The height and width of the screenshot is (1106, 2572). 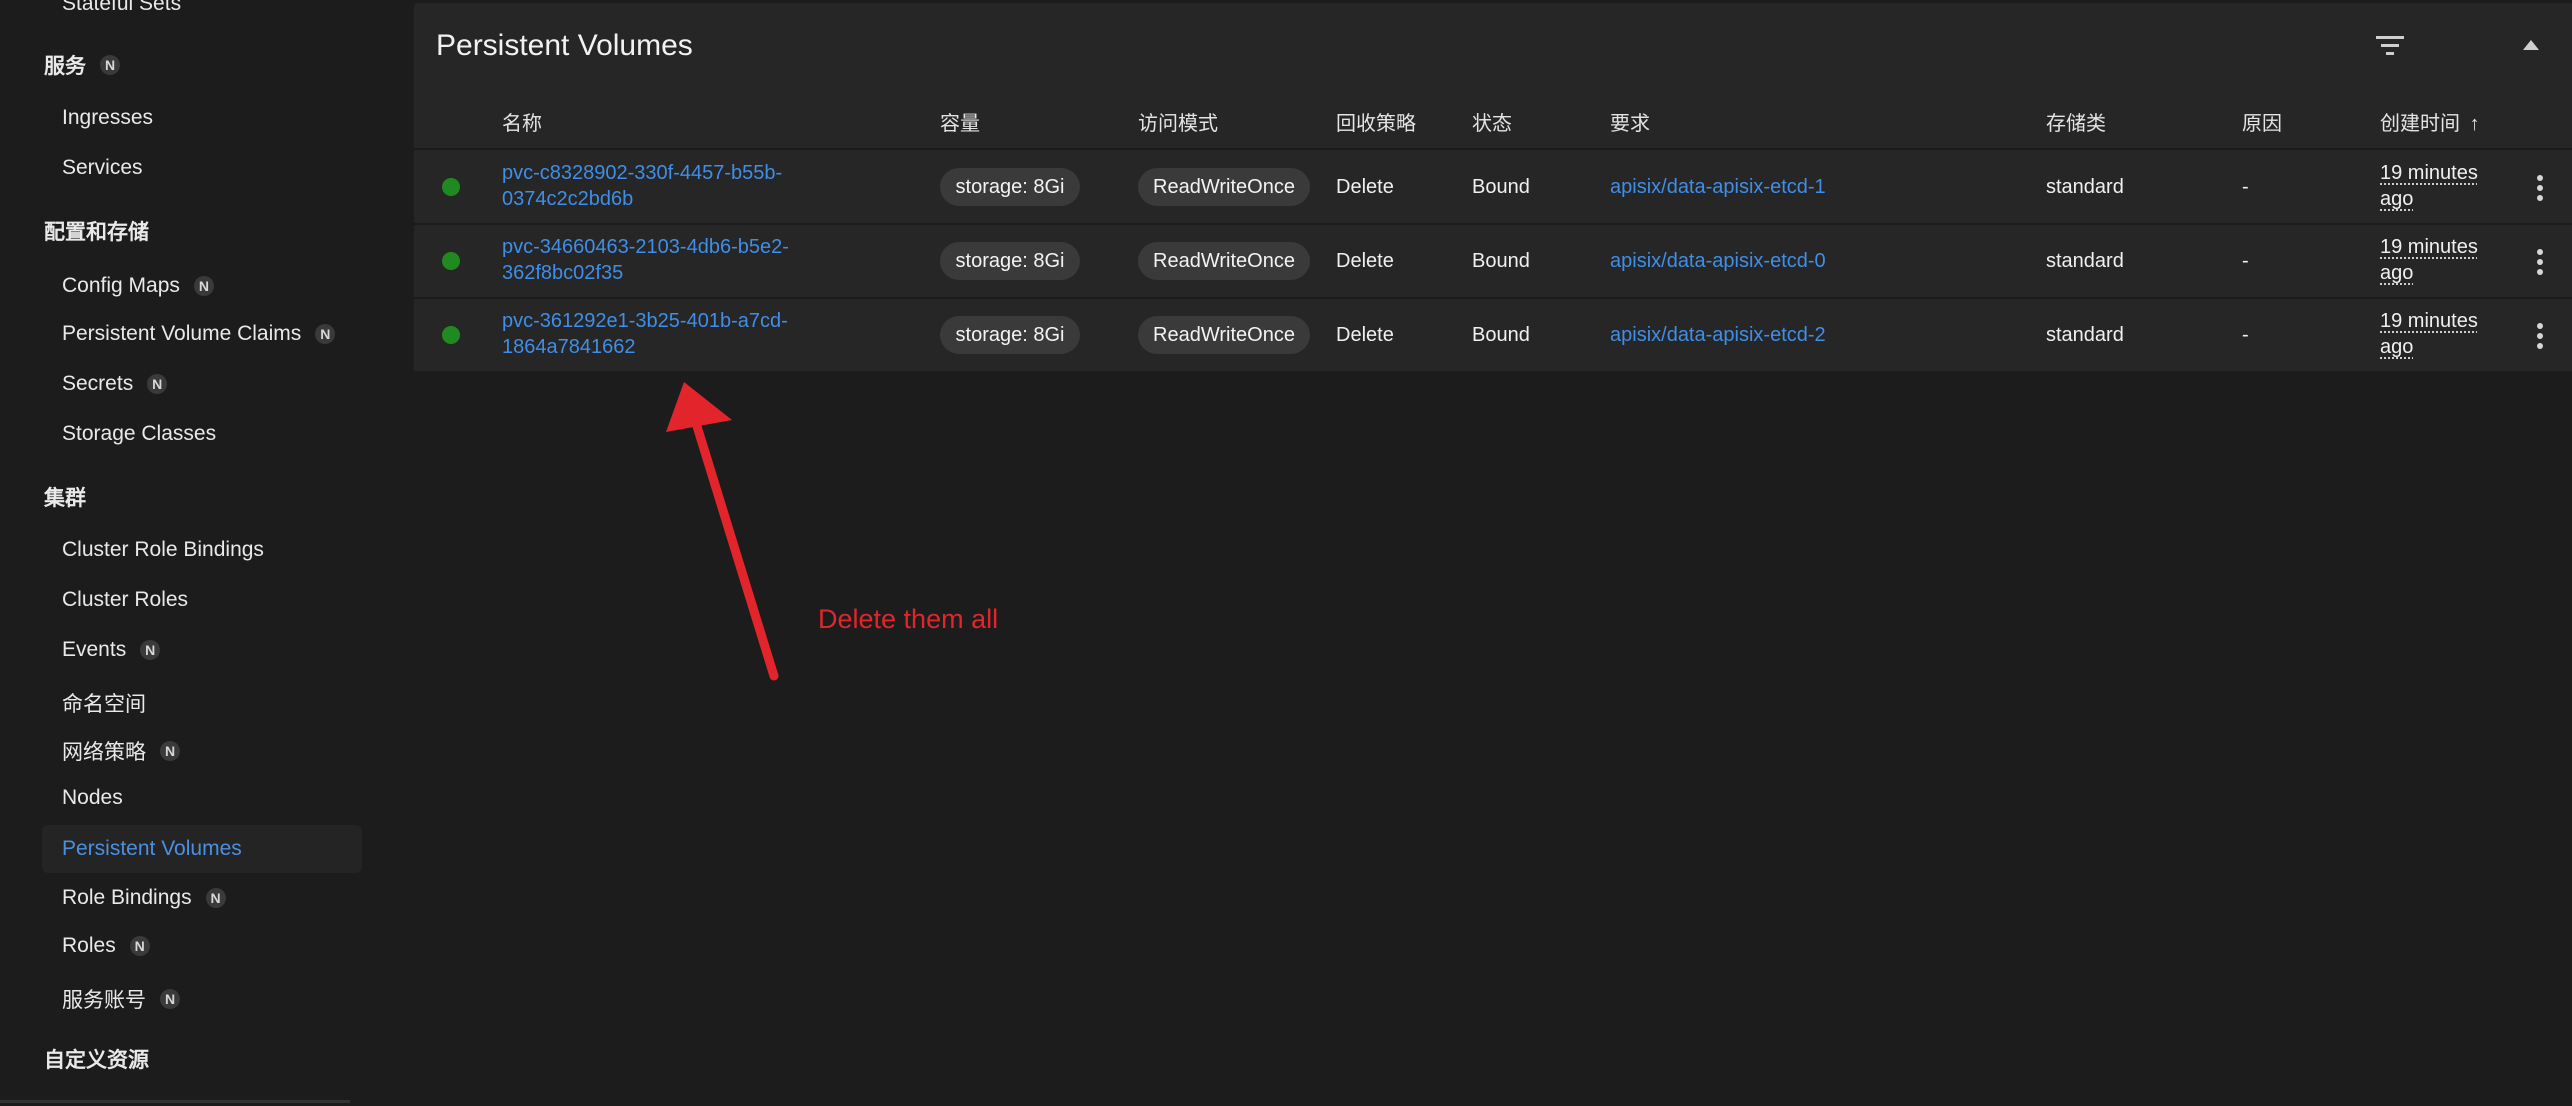 I want to click on column-header-status: 状态, so click(x=1492, y=121).